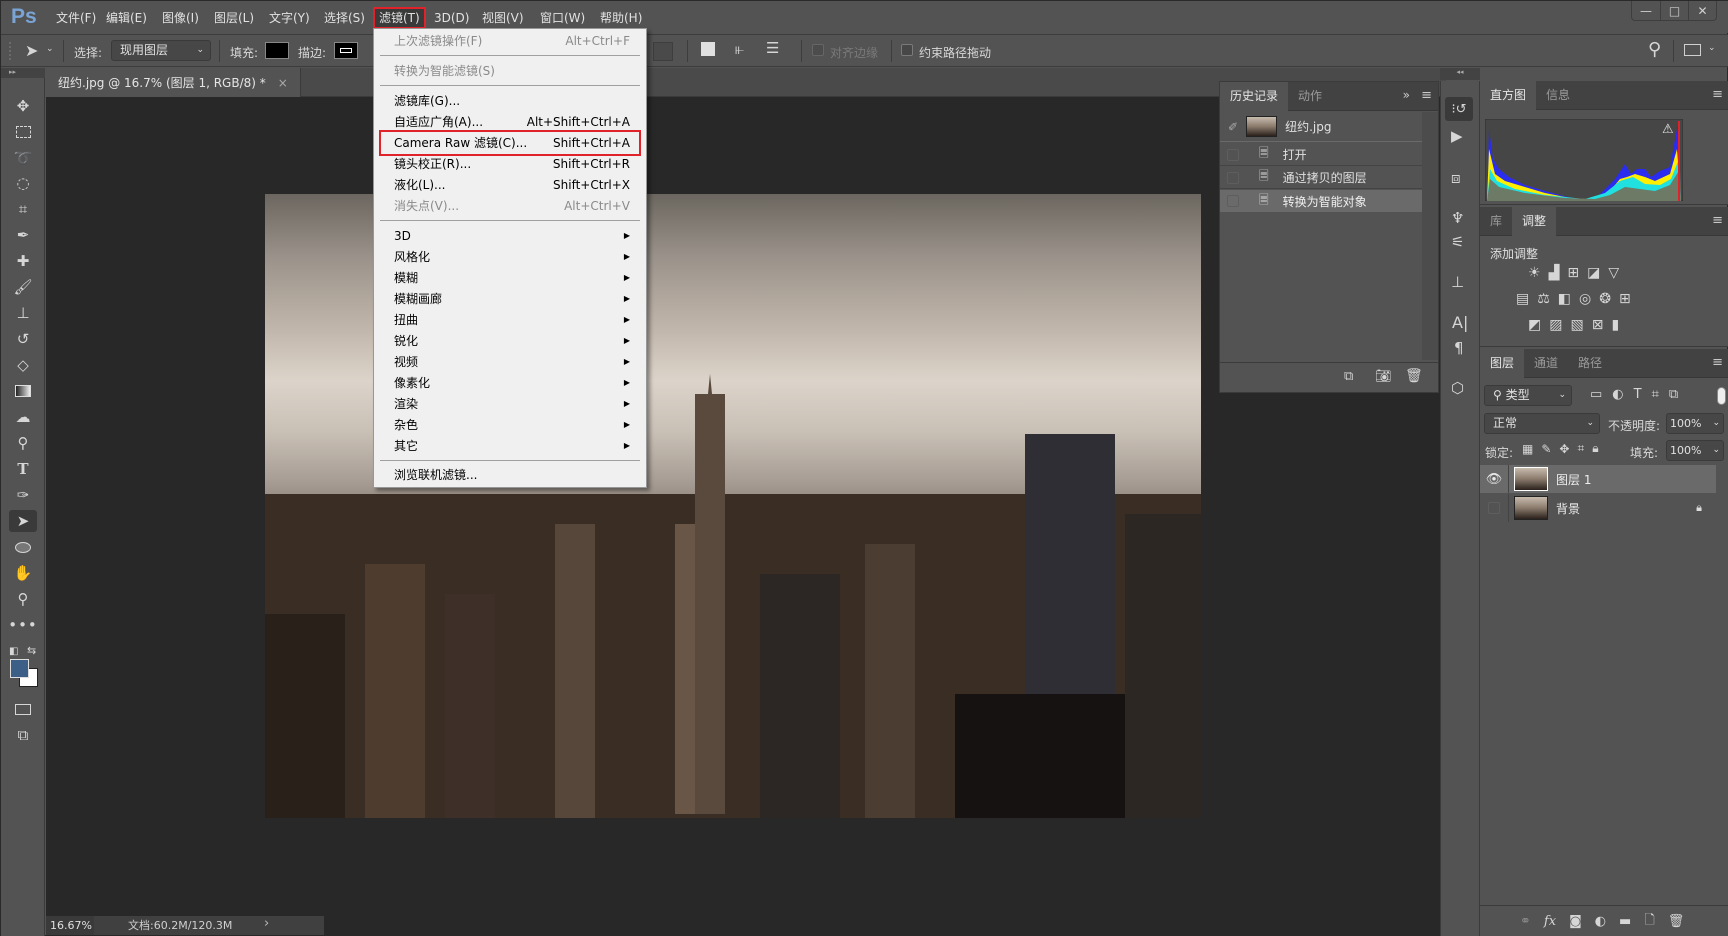 The height and width of the screenshot is (936, 1728). What do you see at coordinates (451, 18) in the screenshot?
I see `menu-3d: 3D(D)` at bounding box center [451, 18].